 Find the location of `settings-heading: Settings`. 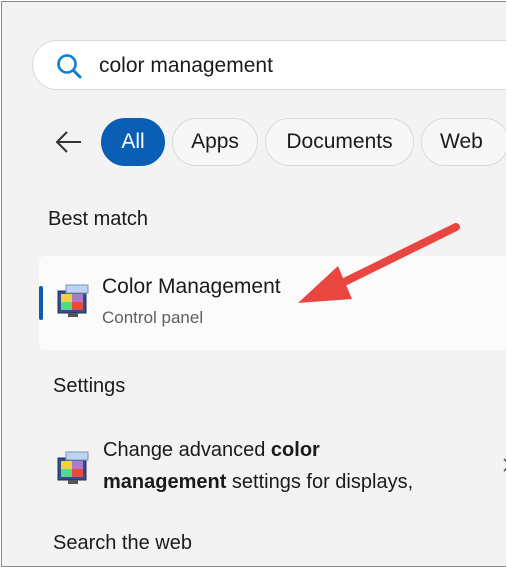

settings-heading: Settings is located at coordinates (89, 386).